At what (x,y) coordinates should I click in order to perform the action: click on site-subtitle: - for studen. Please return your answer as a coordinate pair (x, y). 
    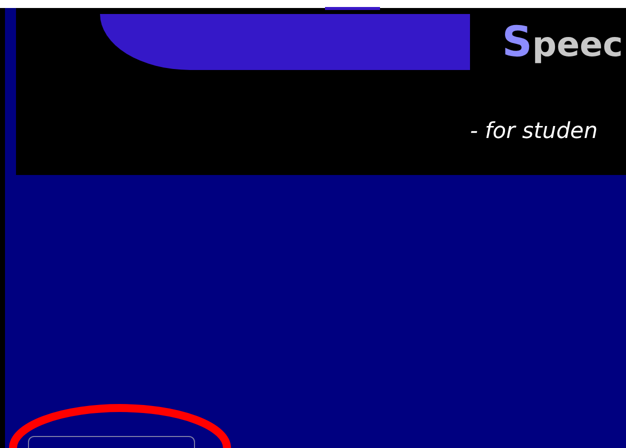
    Looking at the image, I should click on (534, 131).